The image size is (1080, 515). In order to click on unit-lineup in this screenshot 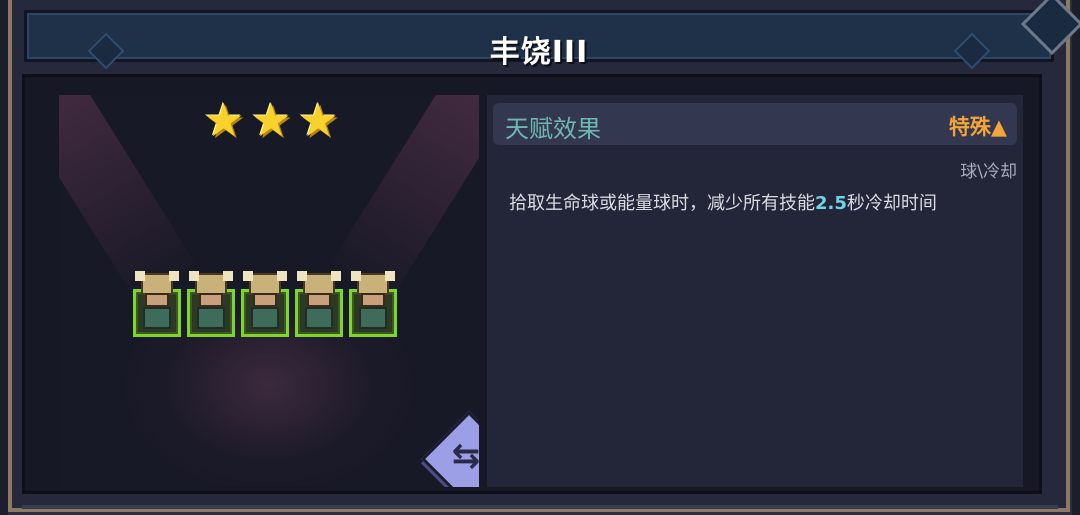, I will do `click(265, 304)`.